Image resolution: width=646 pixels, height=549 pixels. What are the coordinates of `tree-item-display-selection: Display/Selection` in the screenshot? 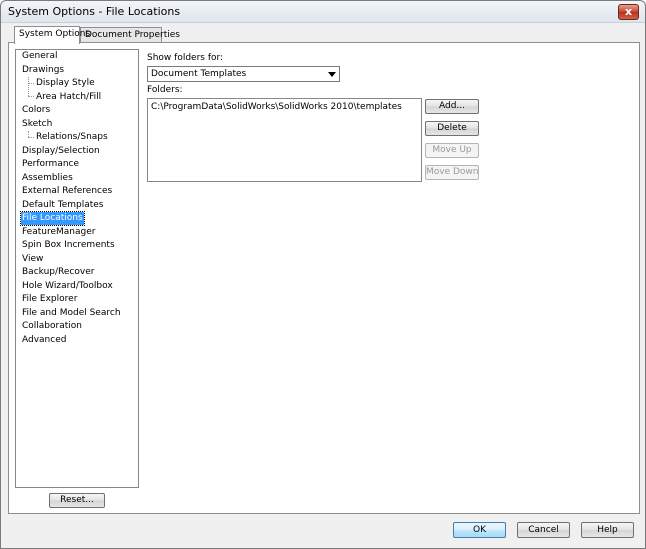 It's located at (61, 151).